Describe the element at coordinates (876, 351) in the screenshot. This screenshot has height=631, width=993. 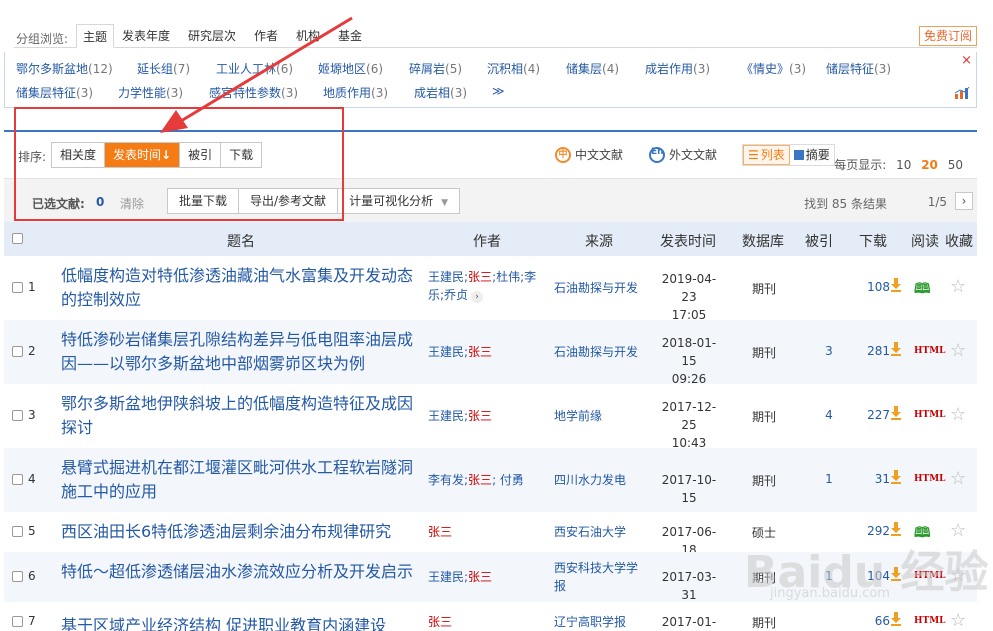
I see `row-download-count: 281` at that location.